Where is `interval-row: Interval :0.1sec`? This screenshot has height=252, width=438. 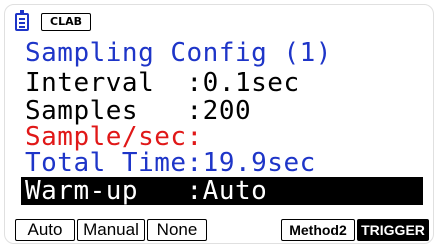 interval-row: Interval :0.1sec is located at coordinates (162, 83).